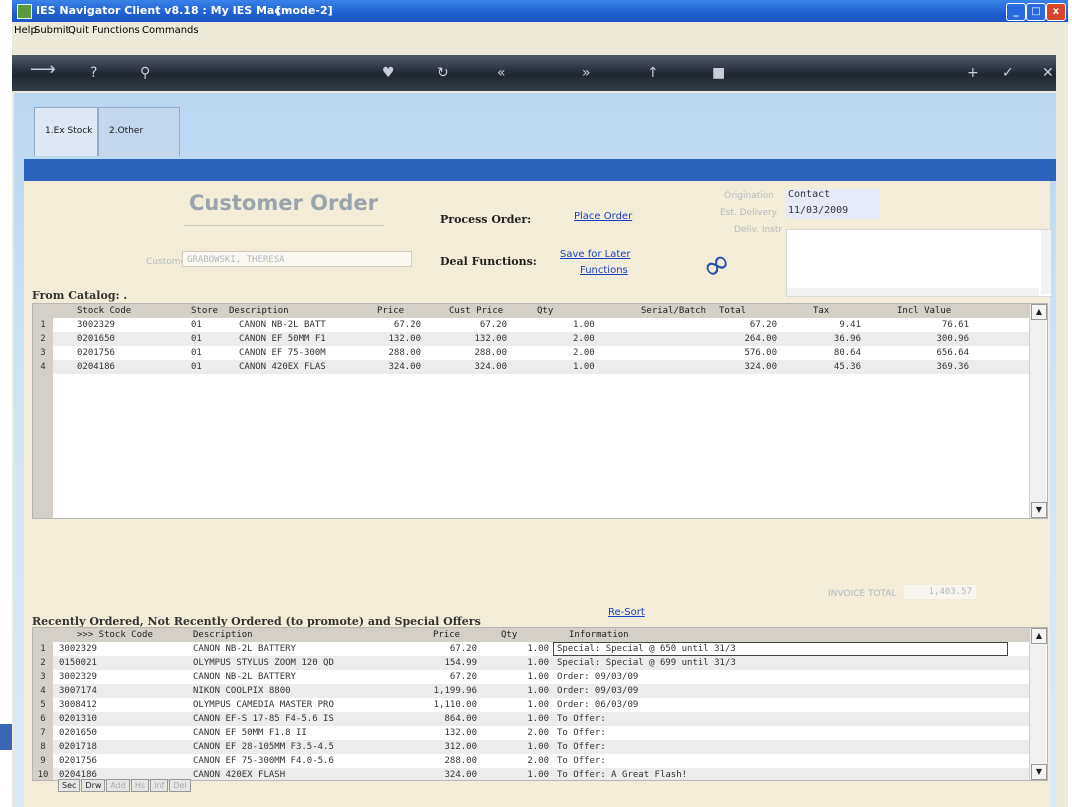 This screenshot has width=1072, height=807. I want to click on invoice-total-label: INVOICE TOTAL, so click(862, 594).